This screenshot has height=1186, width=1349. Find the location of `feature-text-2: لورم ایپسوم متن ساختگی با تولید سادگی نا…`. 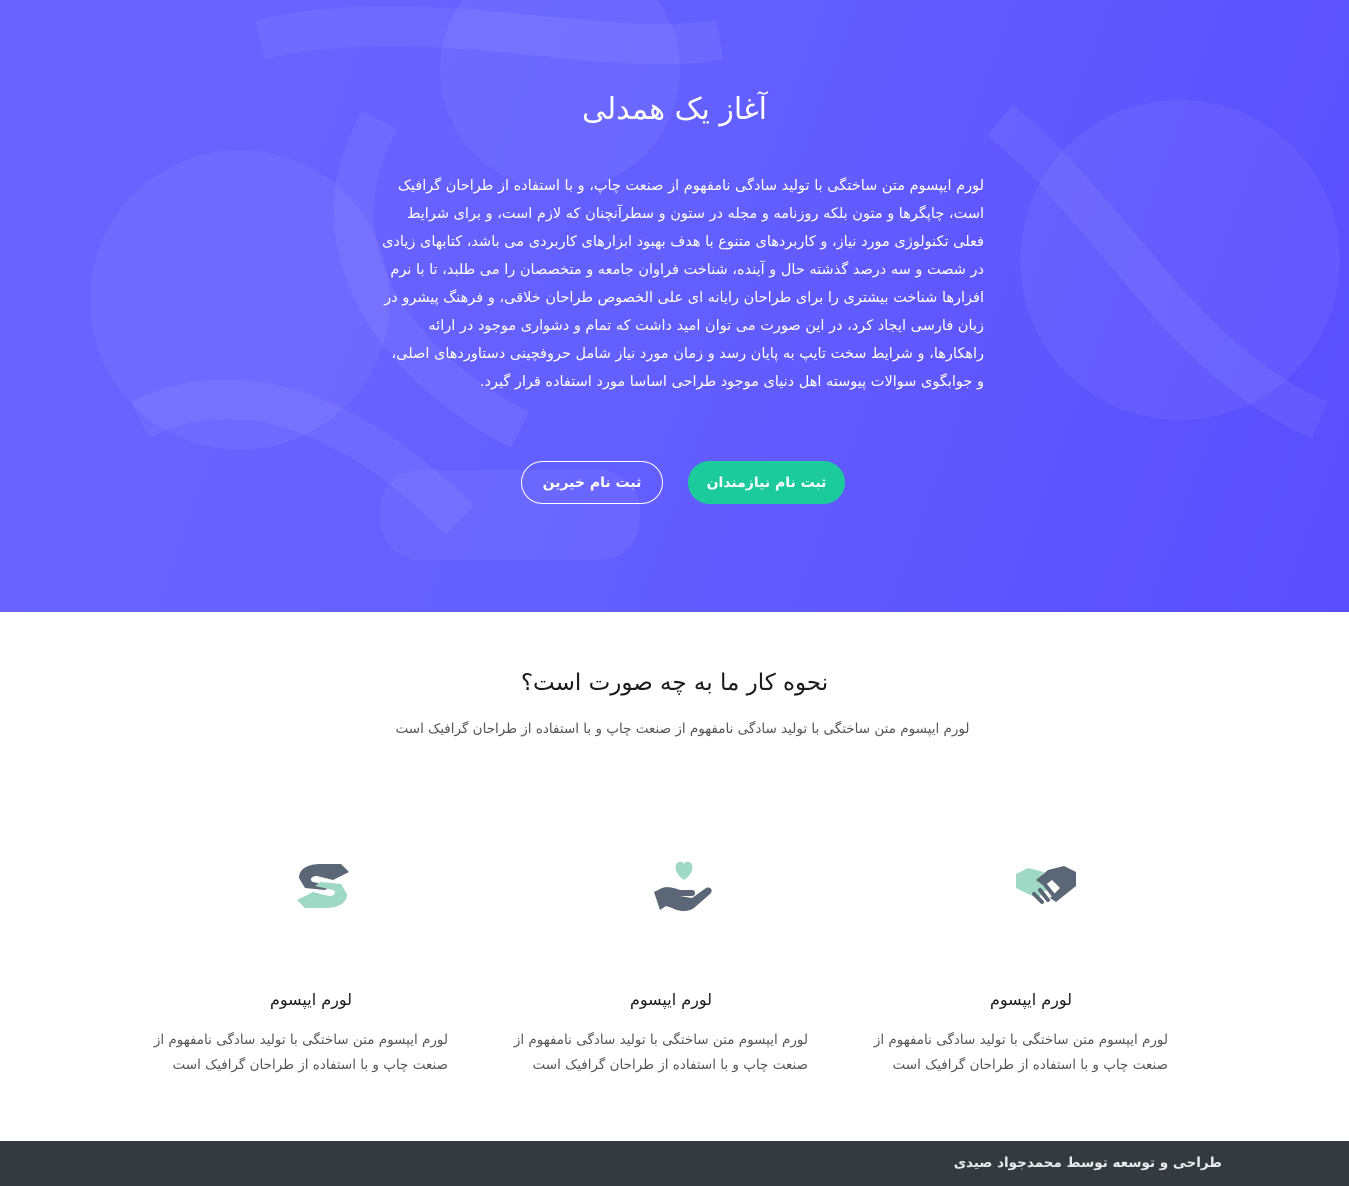

feature-text-2: لورم ایپسوم متن ساختگی با تولید سادگی نا… is located at coordinates (660, 1052).